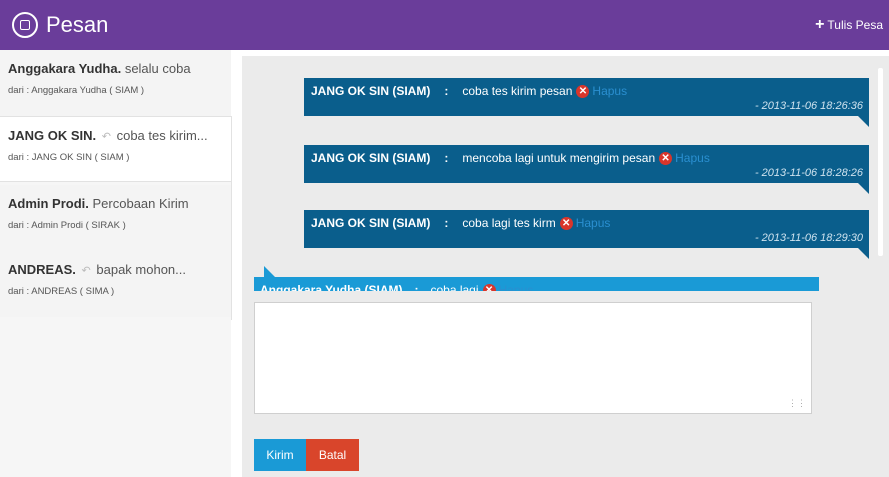 The height and width of the screenshot is (477, 889). Describe the element at coordinates (157, 68) in the screenshot. I see `inbox-item-preview: selalu coba` at that location.